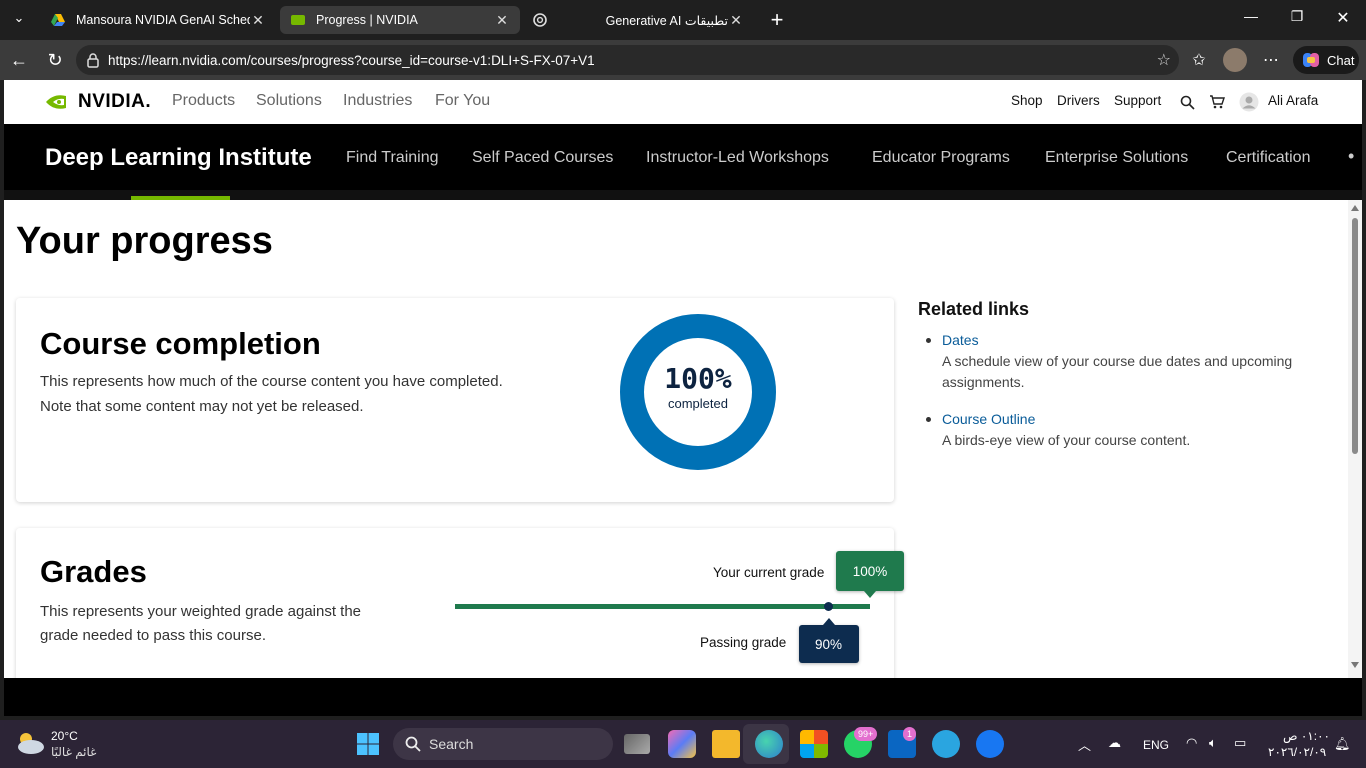  I want to click on tab-mansoura: Mansoura NVIDIA GenAI Schedule ✕, so click(158, 20).